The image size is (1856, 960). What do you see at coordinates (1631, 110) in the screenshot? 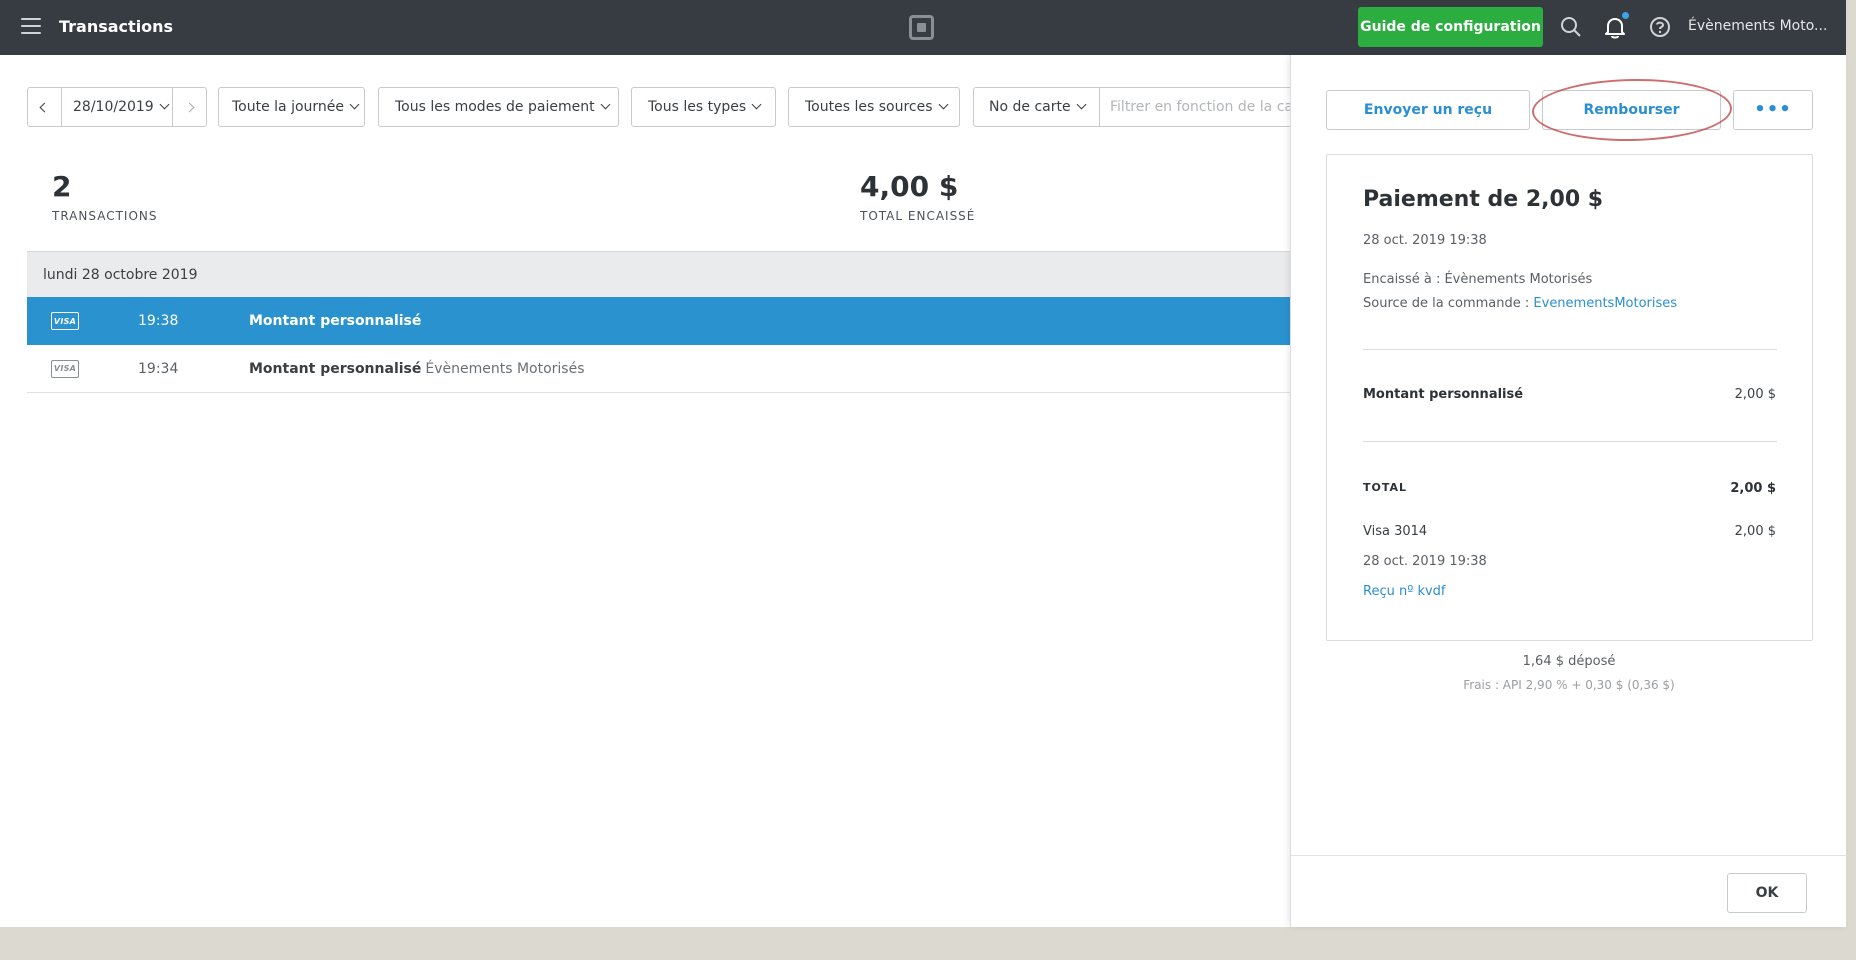
I see `refund-button: Rembourser` at bounding box center [1631, 110].